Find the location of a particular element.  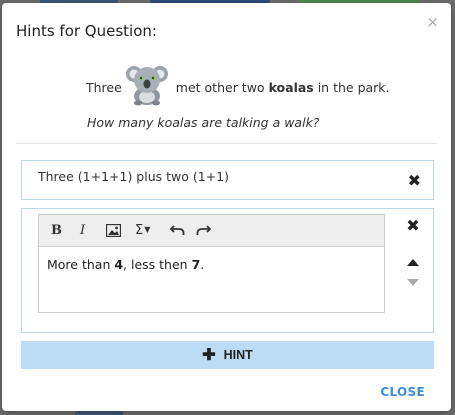

undo-icon is located at coordinates (177, 232).